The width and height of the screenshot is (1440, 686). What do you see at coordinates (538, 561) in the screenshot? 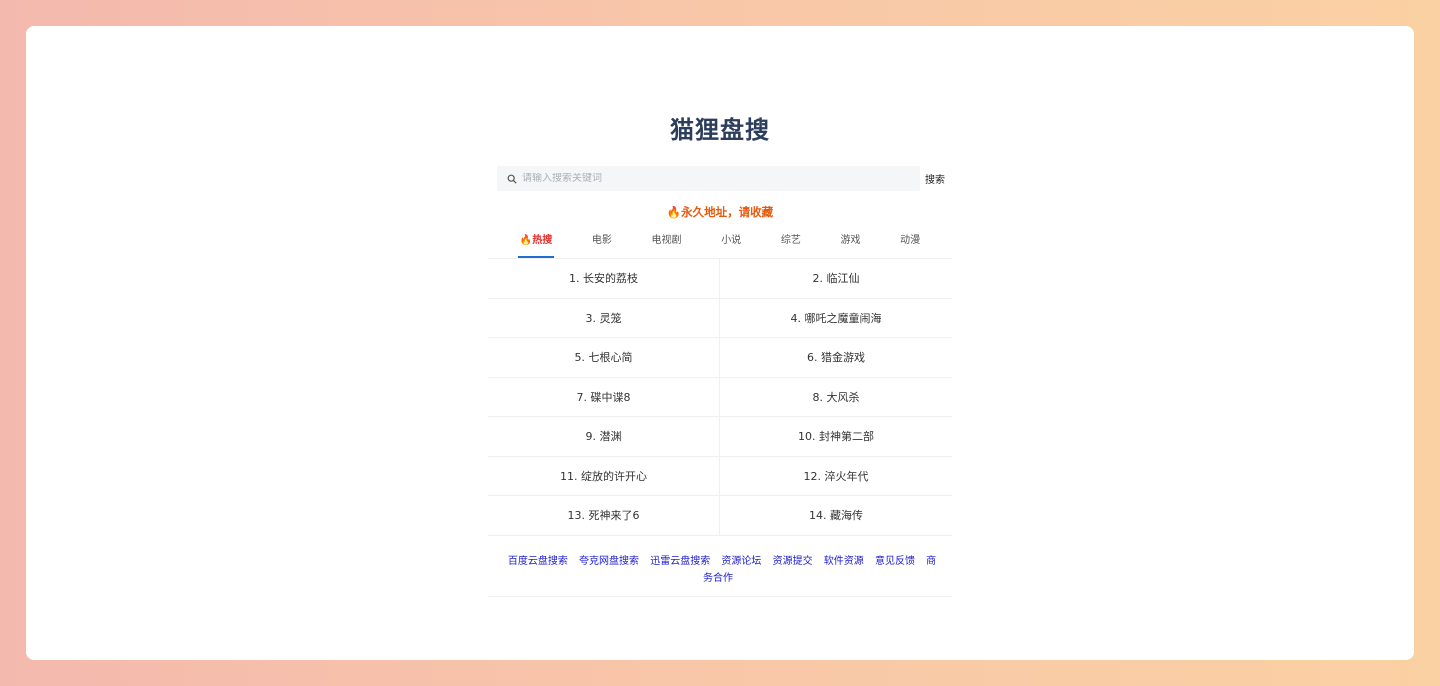
I see `footer-link-baidu-search: 百度云盘搜索` at bounding box center [538, 561].